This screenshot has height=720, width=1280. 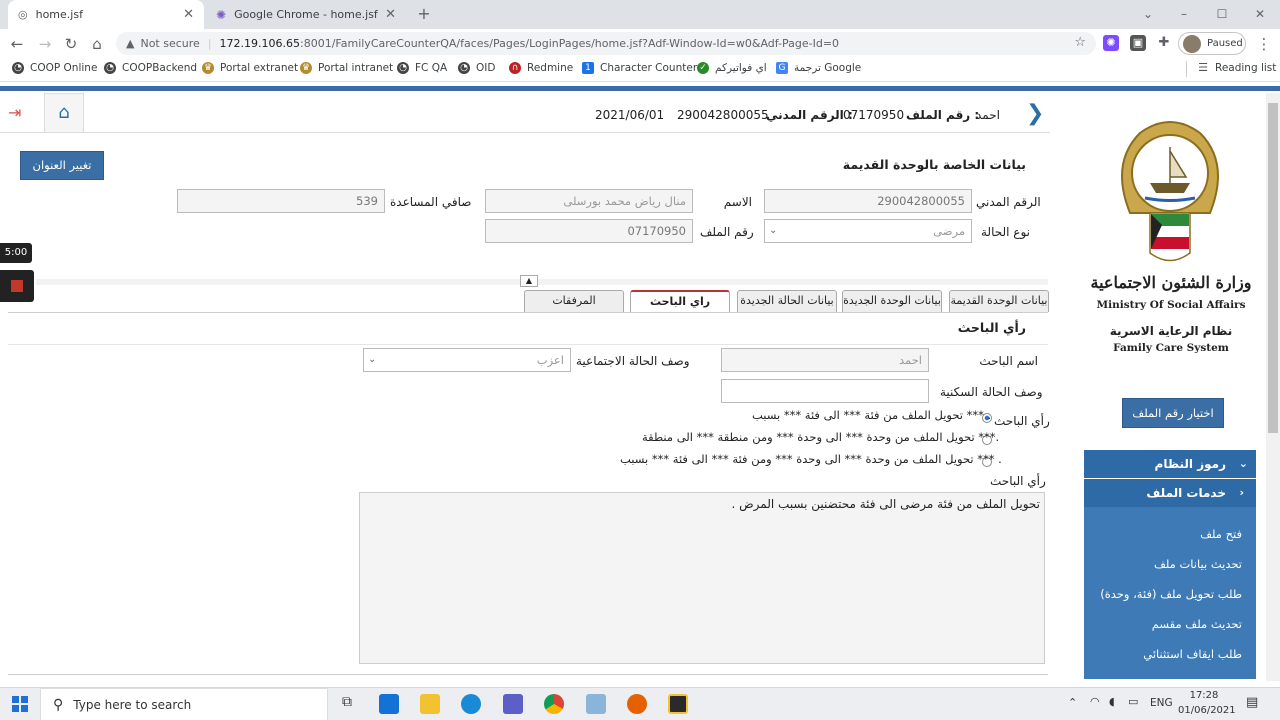 What do you see at coordinates (737, 202) in the screenshot?
I see `name-label: الاسم` at bounding box center [737, 202].